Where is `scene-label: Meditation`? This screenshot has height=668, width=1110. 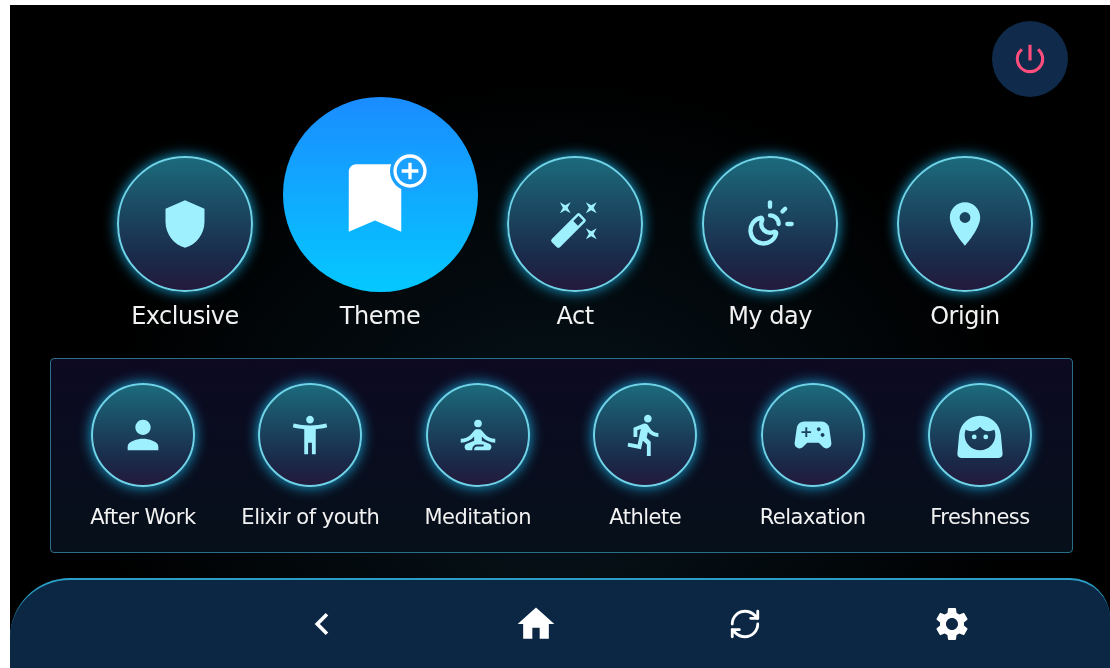
scene-label: Meditation is located at coordinates (478, 516).